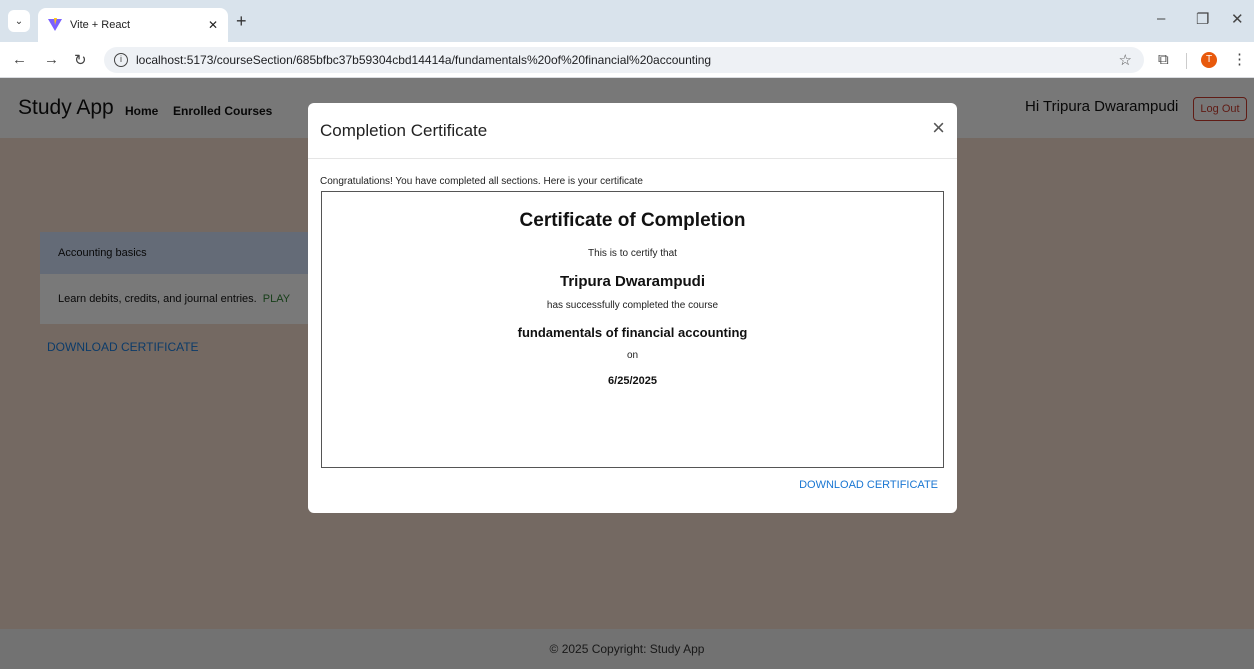 Image resolution: width=1254 pixels, height=669 pixels. Describe the element at coordinates (404, 130) in the screenshot. I see `modal-title: Completion Certificate` at that location.